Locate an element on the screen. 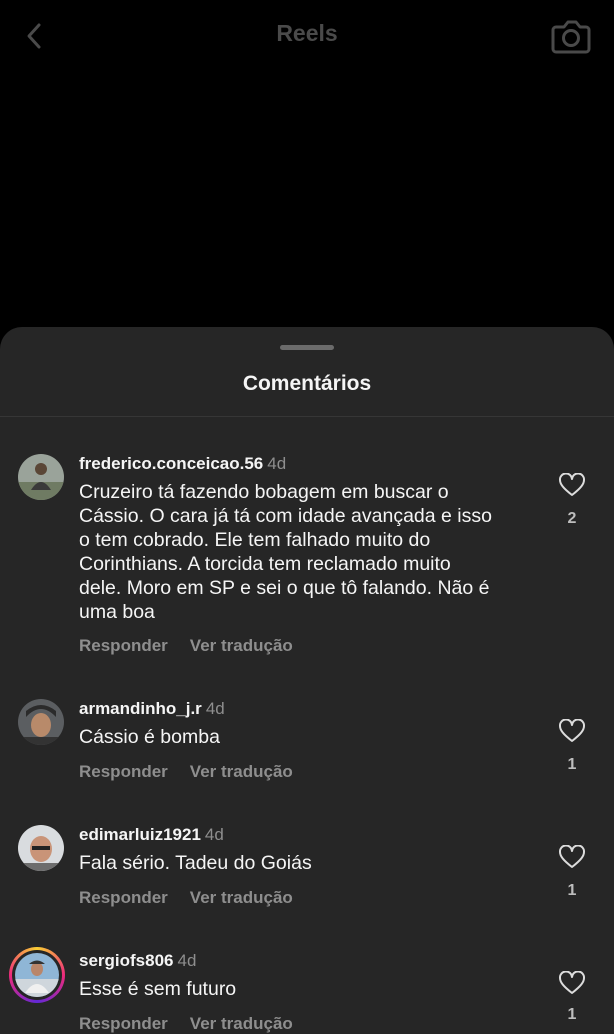 This screenshot has width=614, height=1034. comment-text: Fala sério. Tadeu do Goiás is located at coordinates (195, 863).